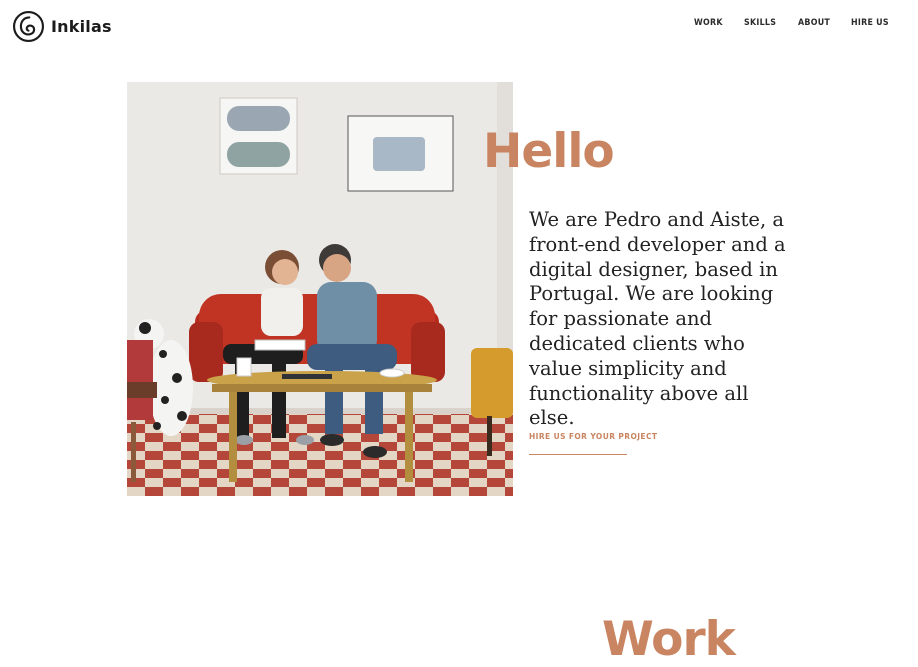  I want to click on nav-item-work: WORK, so click(708, 23).